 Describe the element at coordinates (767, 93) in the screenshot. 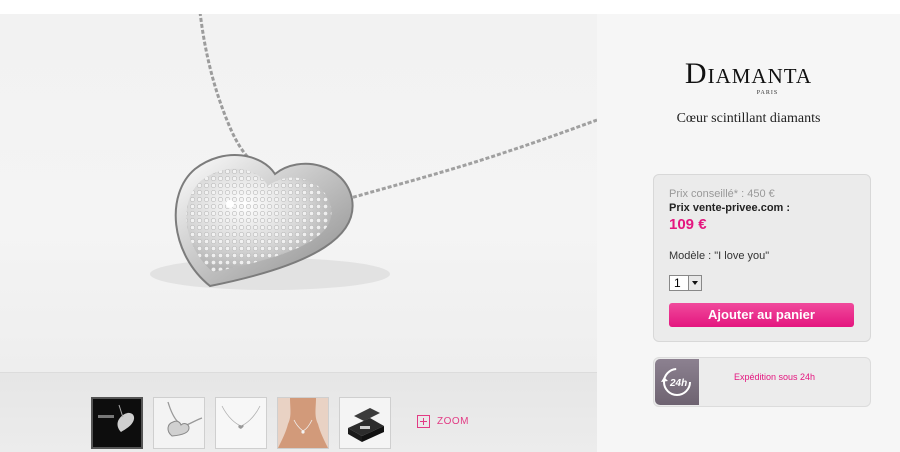

I see `brand-city: PARIS` at that location.